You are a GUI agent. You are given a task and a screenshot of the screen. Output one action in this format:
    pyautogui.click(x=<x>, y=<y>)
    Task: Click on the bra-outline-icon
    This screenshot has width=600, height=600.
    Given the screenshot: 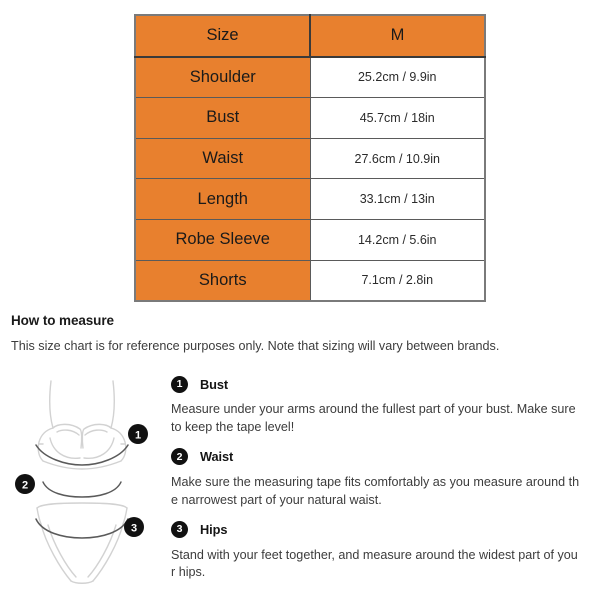 What is the action you would take?
    pyautogui.click(x=82, y=425)
    